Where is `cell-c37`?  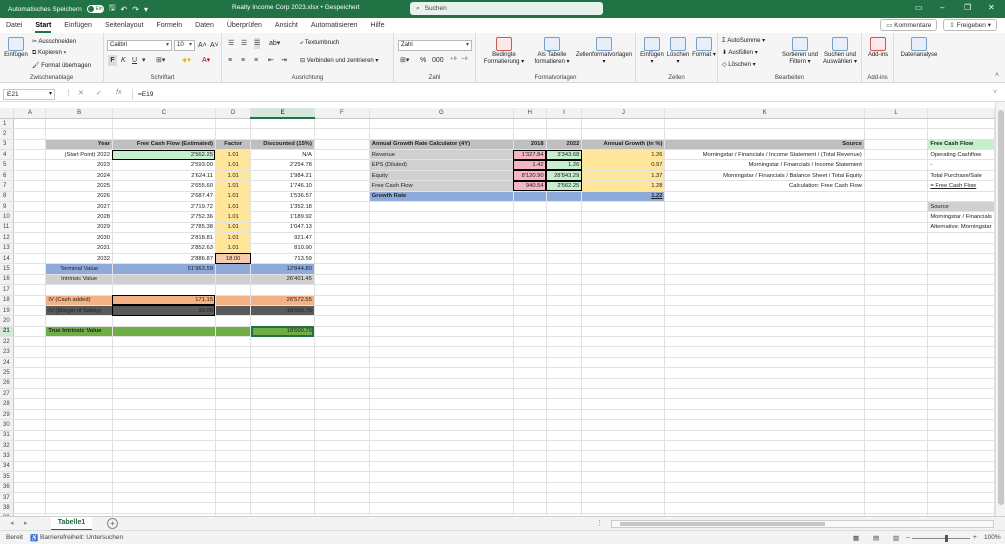 cell-c37 is located at coordinates (164, 498).